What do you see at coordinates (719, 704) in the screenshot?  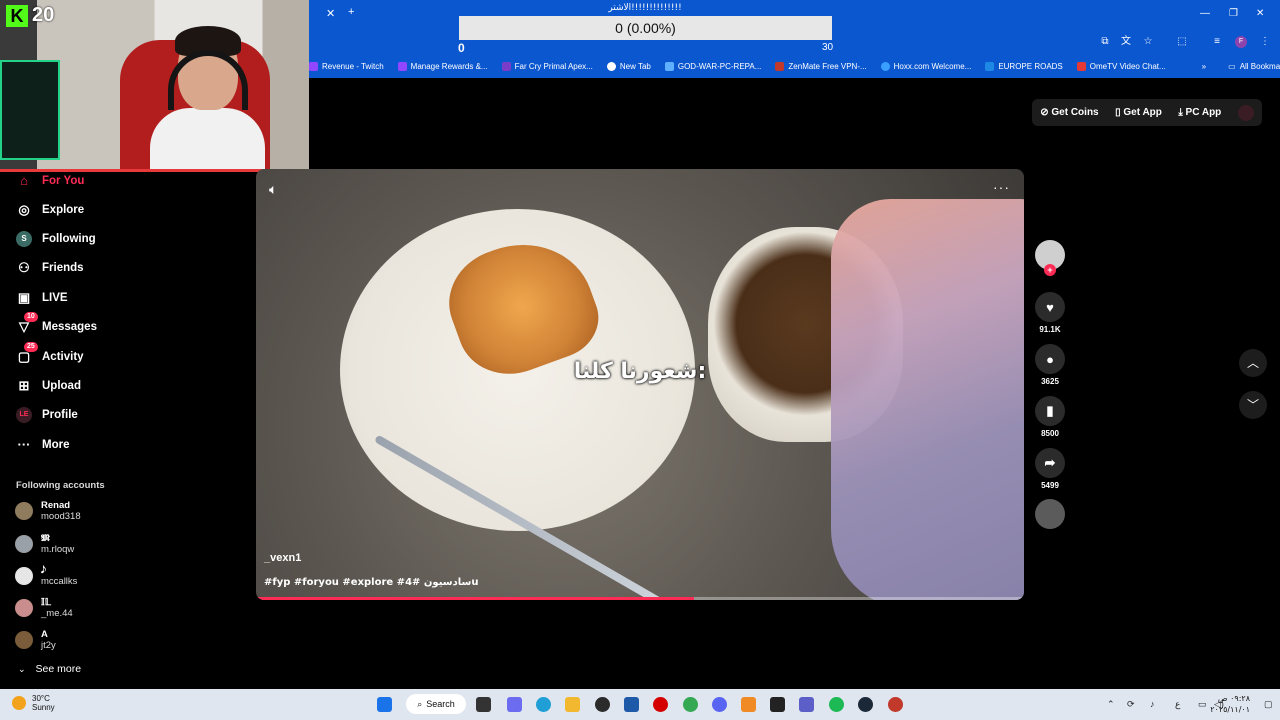 I see `discord-icon` at bounding box center [719, 704].